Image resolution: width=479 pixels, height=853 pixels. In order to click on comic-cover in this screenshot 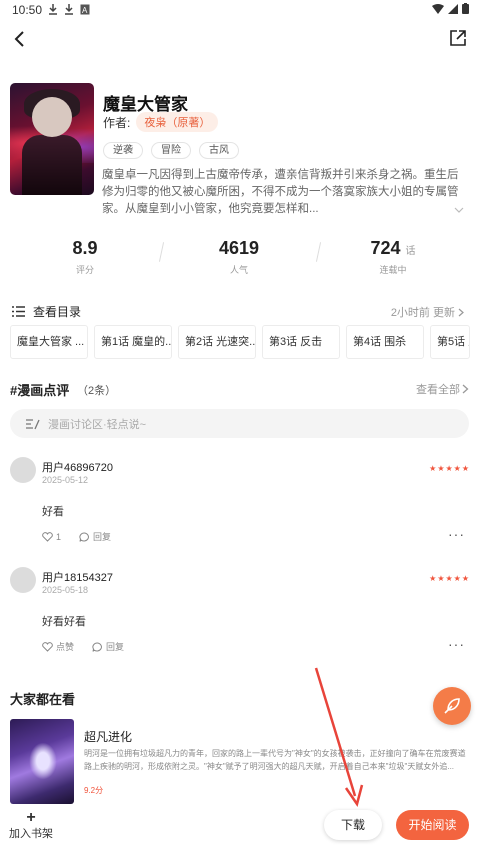, I will do `click(52, 139)`.